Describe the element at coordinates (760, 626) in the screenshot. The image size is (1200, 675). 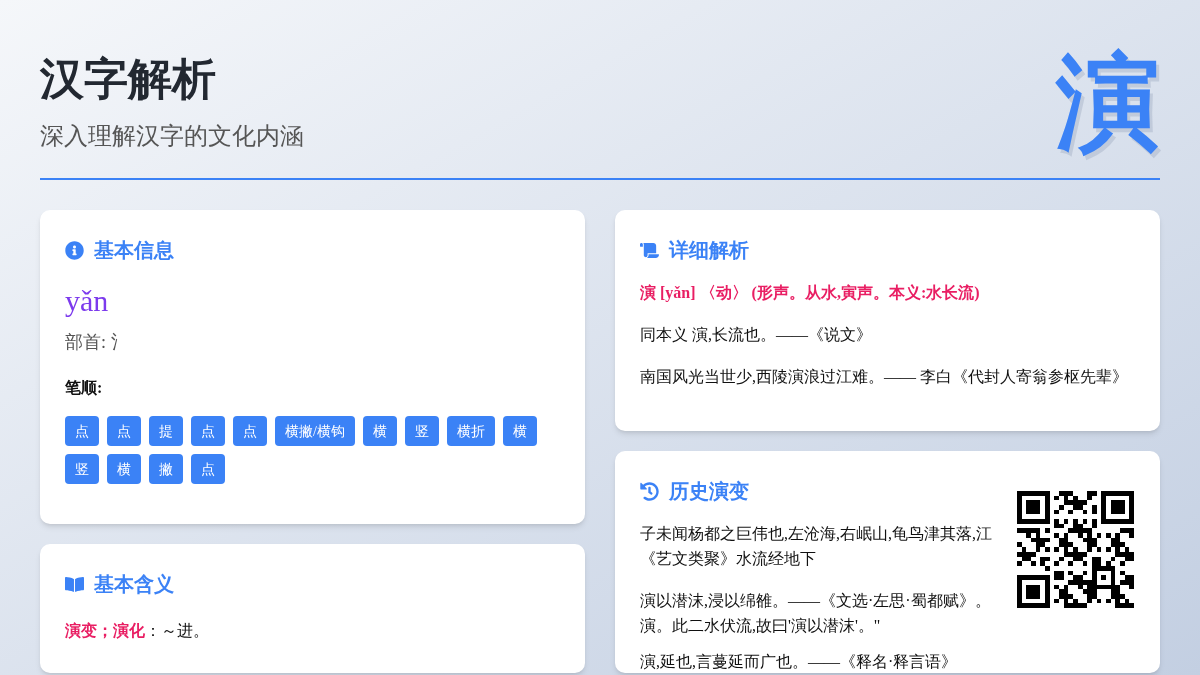
I see `quote-line: 演。此二水伏流,故曰'演以潜沫'。"` at that location.